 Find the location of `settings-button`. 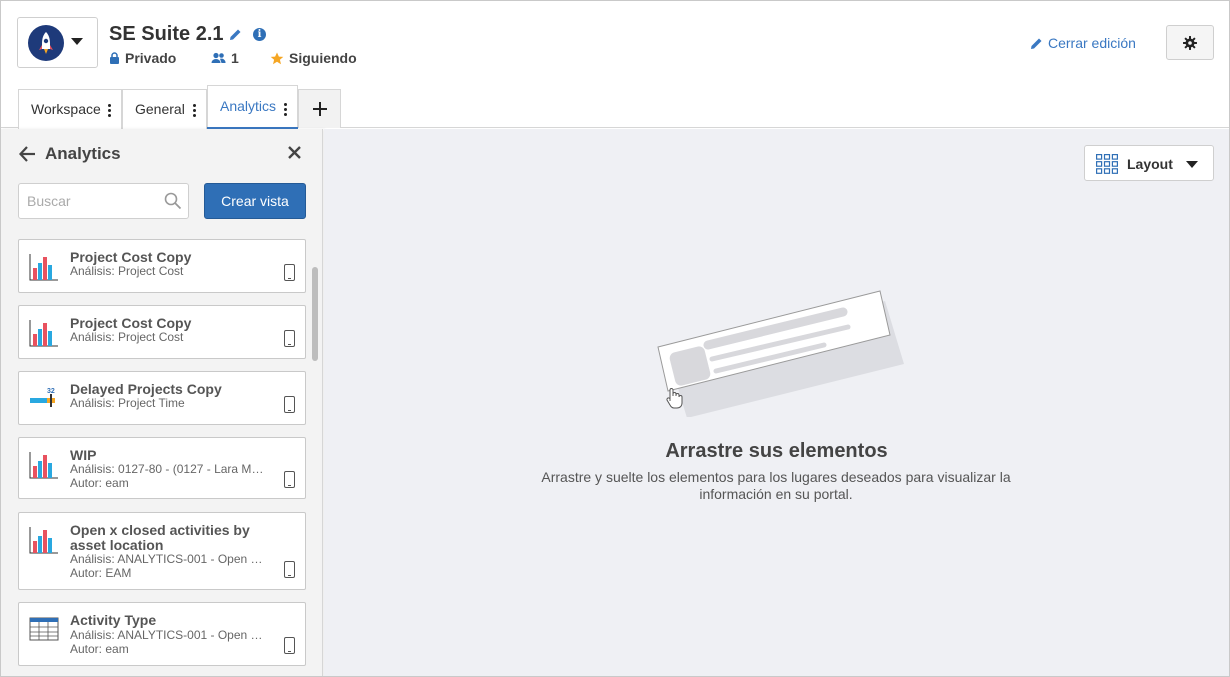

settings-button is located at coordinates (1190, 42).